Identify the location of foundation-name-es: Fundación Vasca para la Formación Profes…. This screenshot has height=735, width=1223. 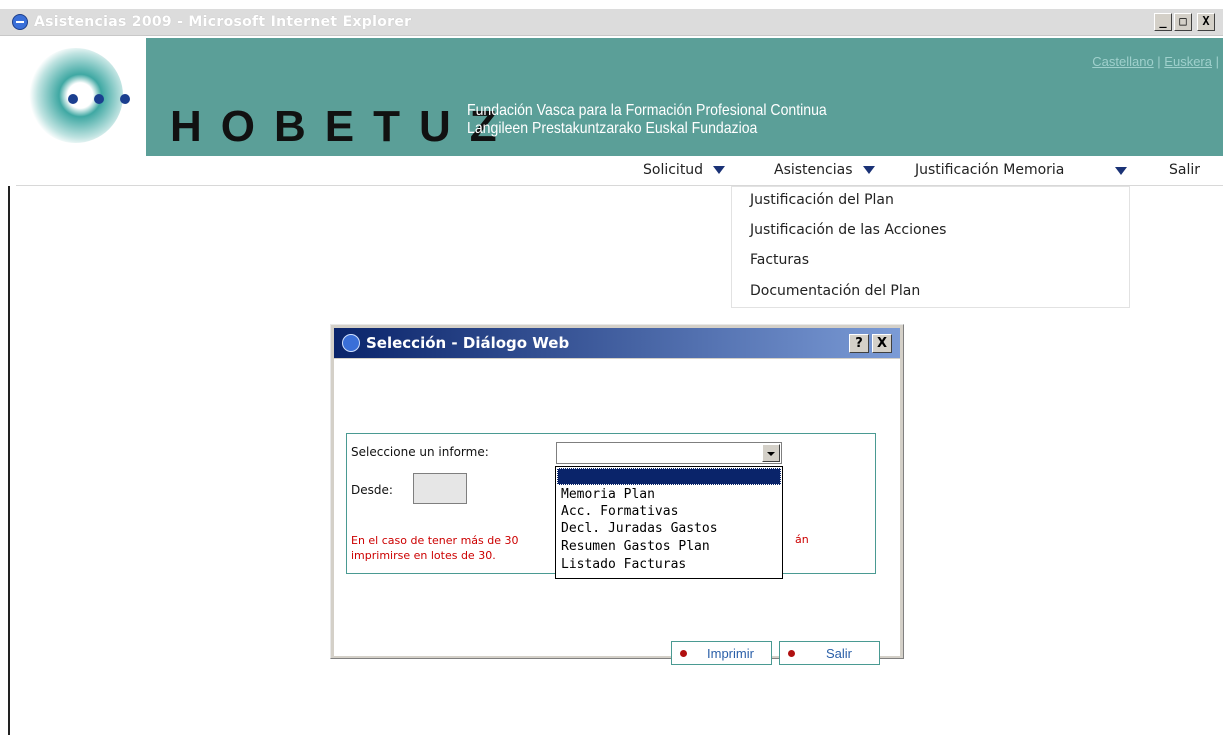
(647, 110).